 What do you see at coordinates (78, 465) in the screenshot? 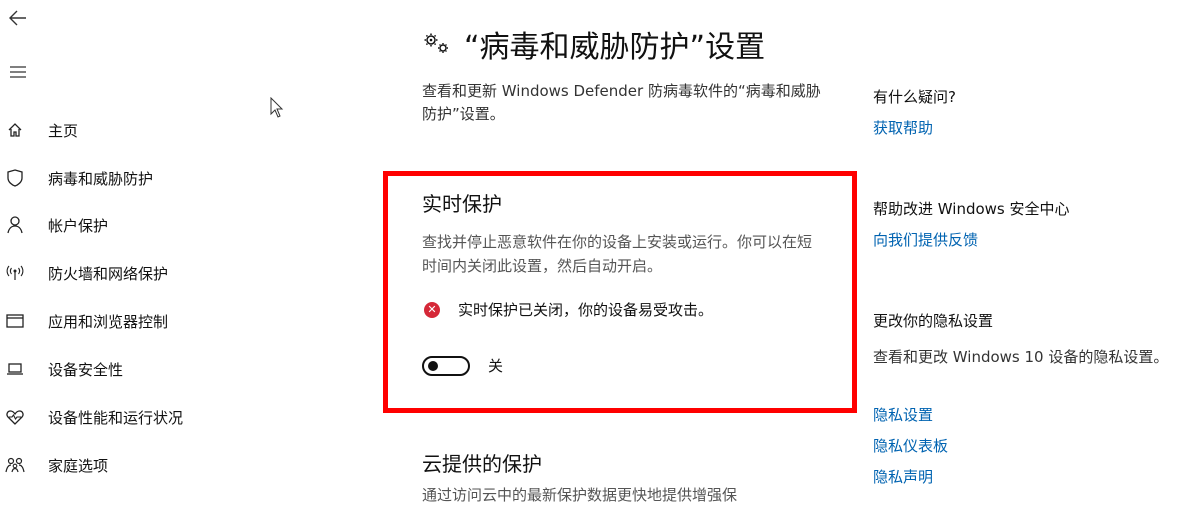
I see `sidebar-item-label: 家庭选项` at bounding box center [78, 465].